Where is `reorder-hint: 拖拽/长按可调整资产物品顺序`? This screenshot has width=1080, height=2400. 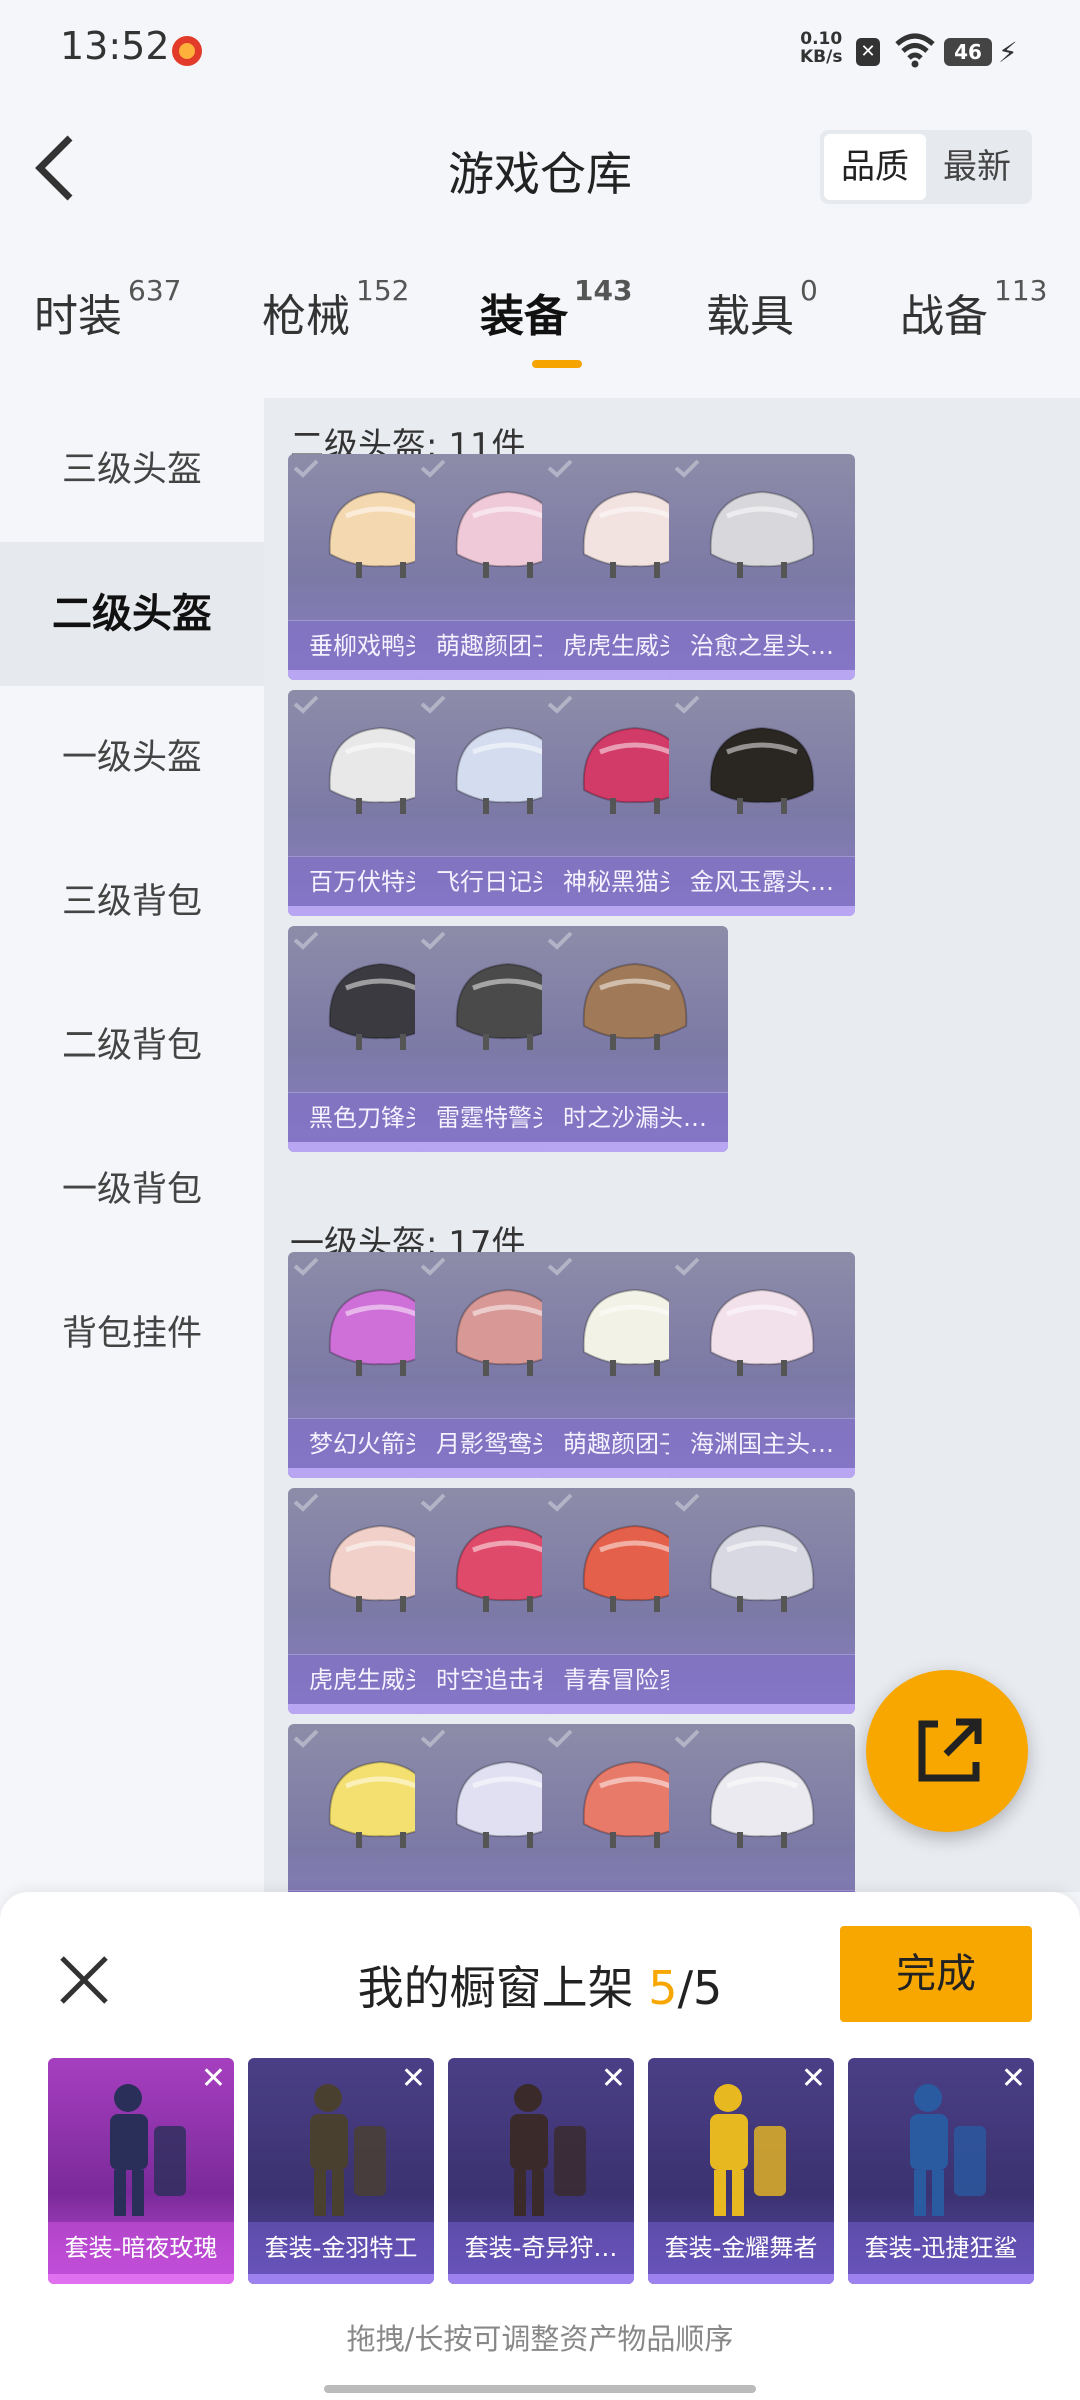
reorder-hint: 拖拽/长按可调整资产物品顺序 is located at coordinates (540, 2339).